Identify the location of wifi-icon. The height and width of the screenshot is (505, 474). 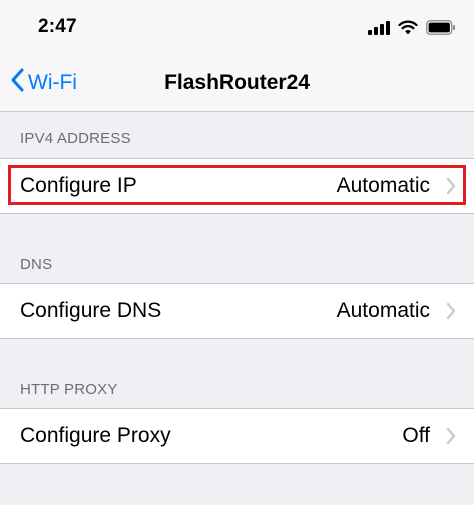
(408, 27).